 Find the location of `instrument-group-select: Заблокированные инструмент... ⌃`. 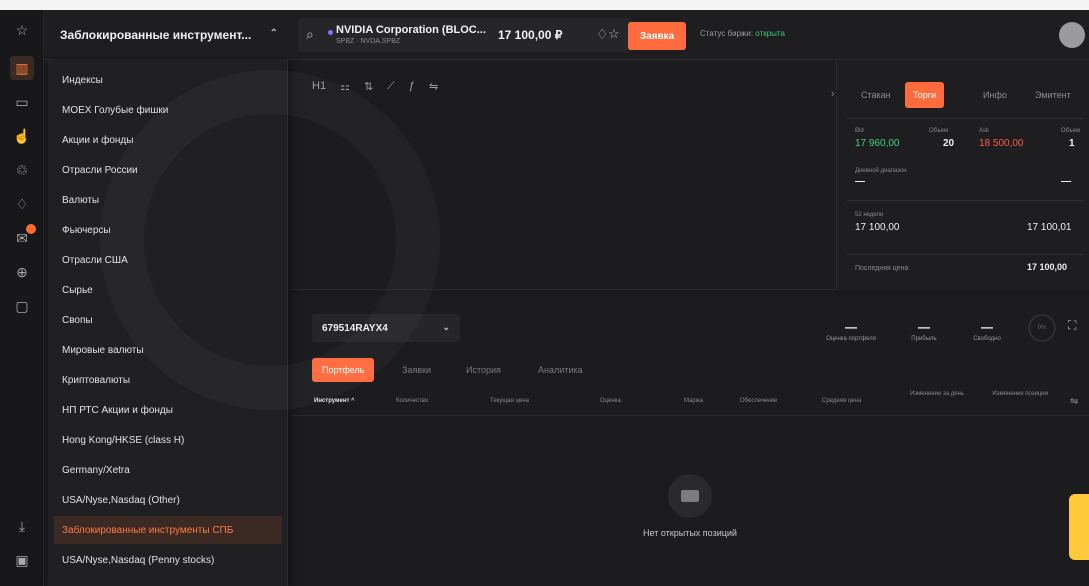

instrument-group-select: Заблокированные инструмент... ⌃ is located at coordinates (168, 35).